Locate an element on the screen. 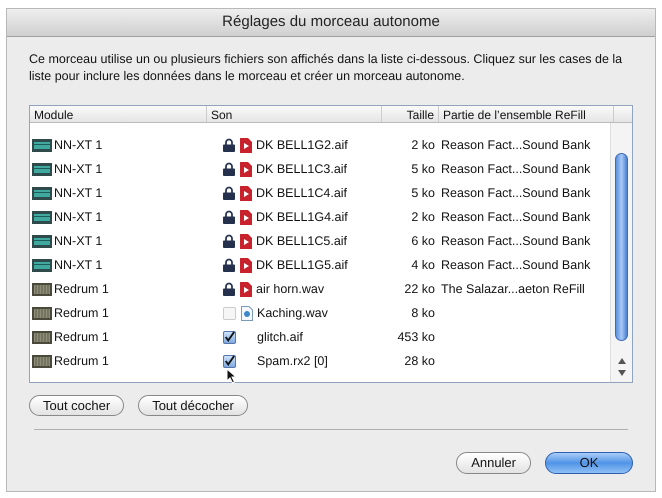 Image resolution: width=662 pixels, height=498 pixels. file-size: 453 ko is located at coordinates (416, 337).